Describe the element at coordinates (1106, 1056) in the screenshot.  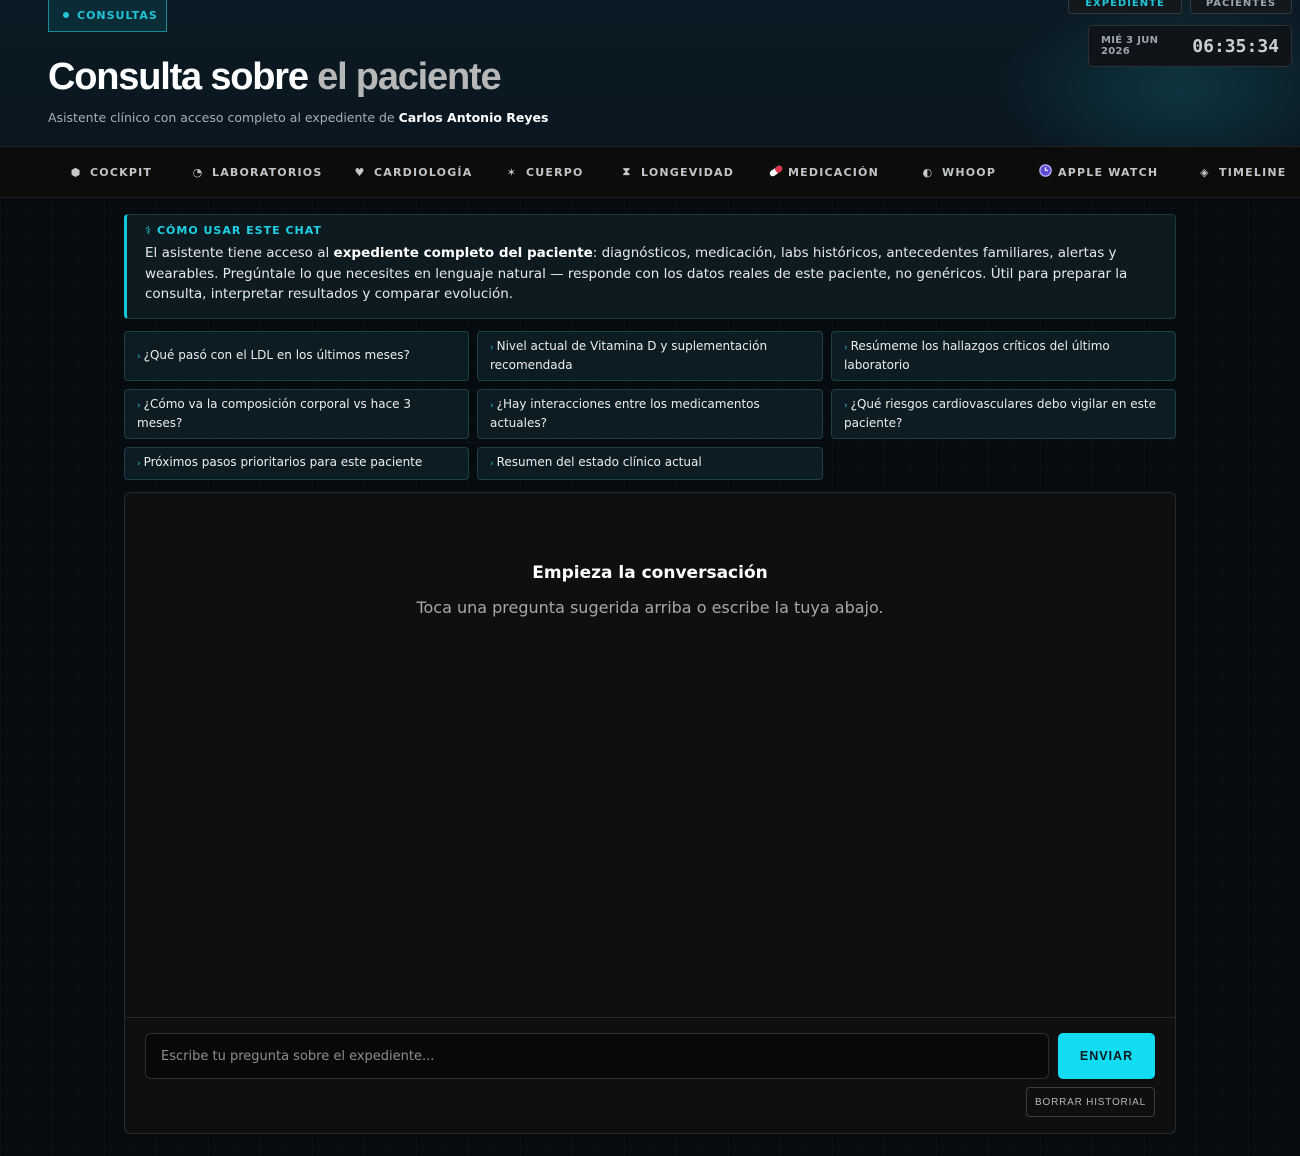
I see `send-button: ENVIAR` at that location.